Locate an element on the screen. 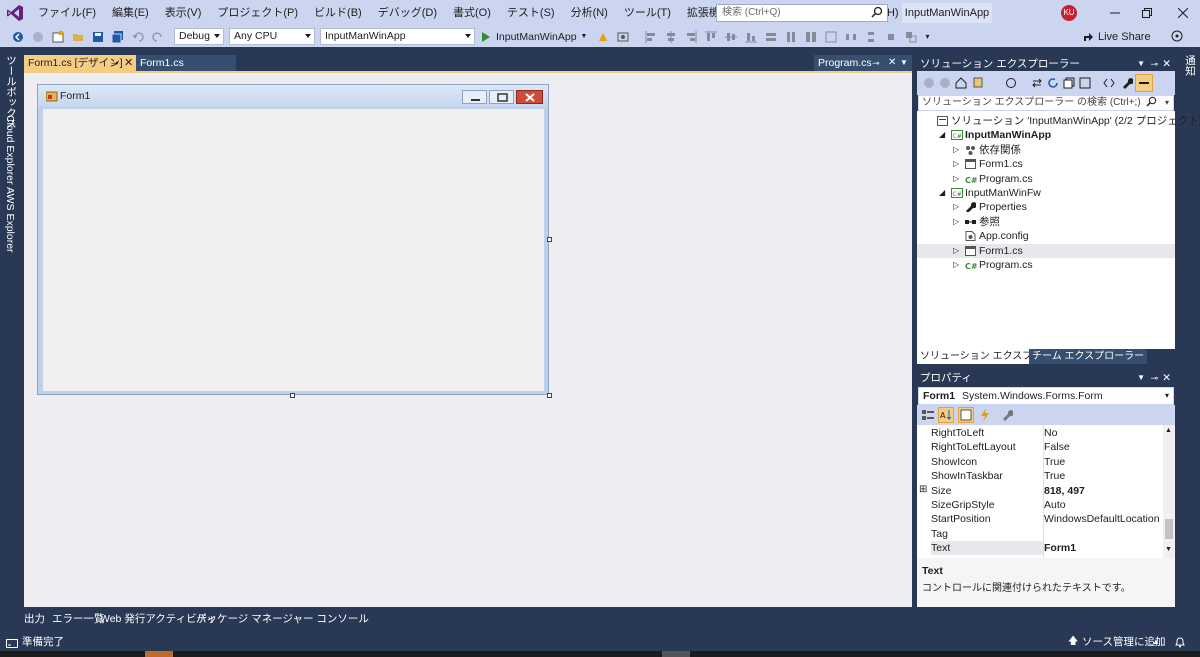 This screenshot has width=1200, height=657. bottom-tab: 出力 is located at coordinates (34, 619).